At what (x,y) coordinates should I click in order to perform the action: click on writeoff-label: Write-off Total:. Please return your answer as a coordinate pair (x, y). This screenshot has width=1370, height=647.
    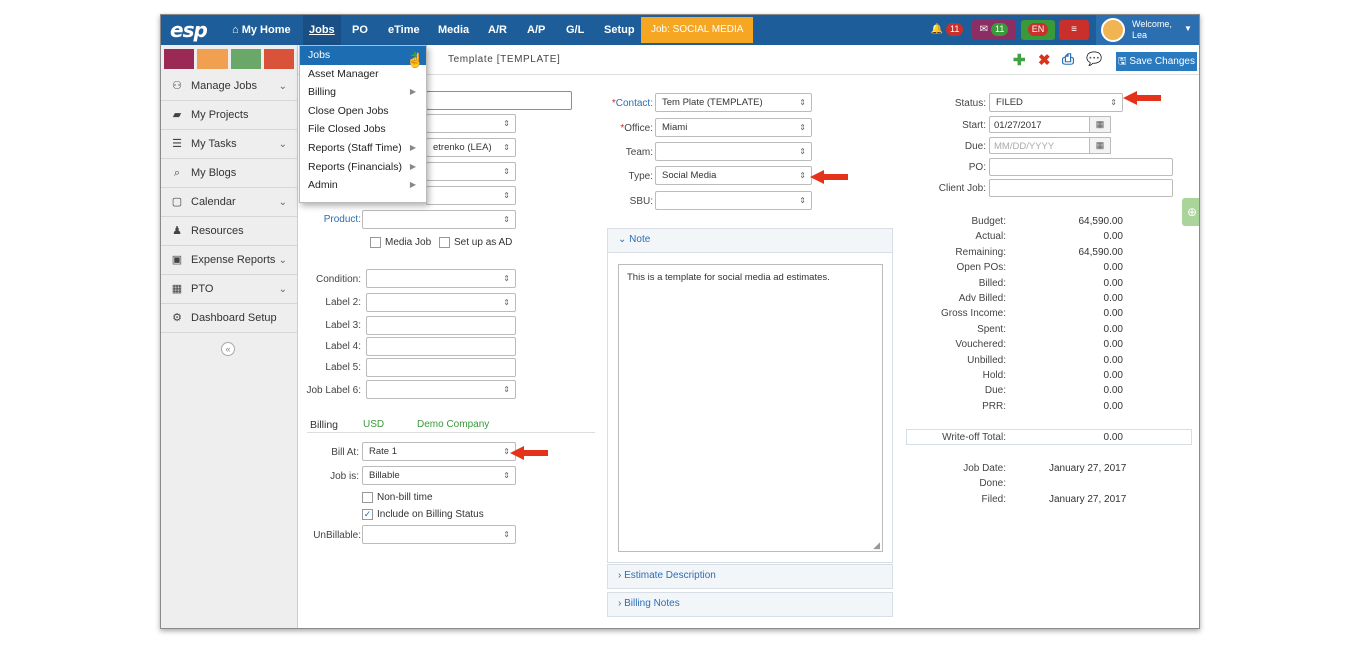
    Looking at the image, I should click on (956, 437).